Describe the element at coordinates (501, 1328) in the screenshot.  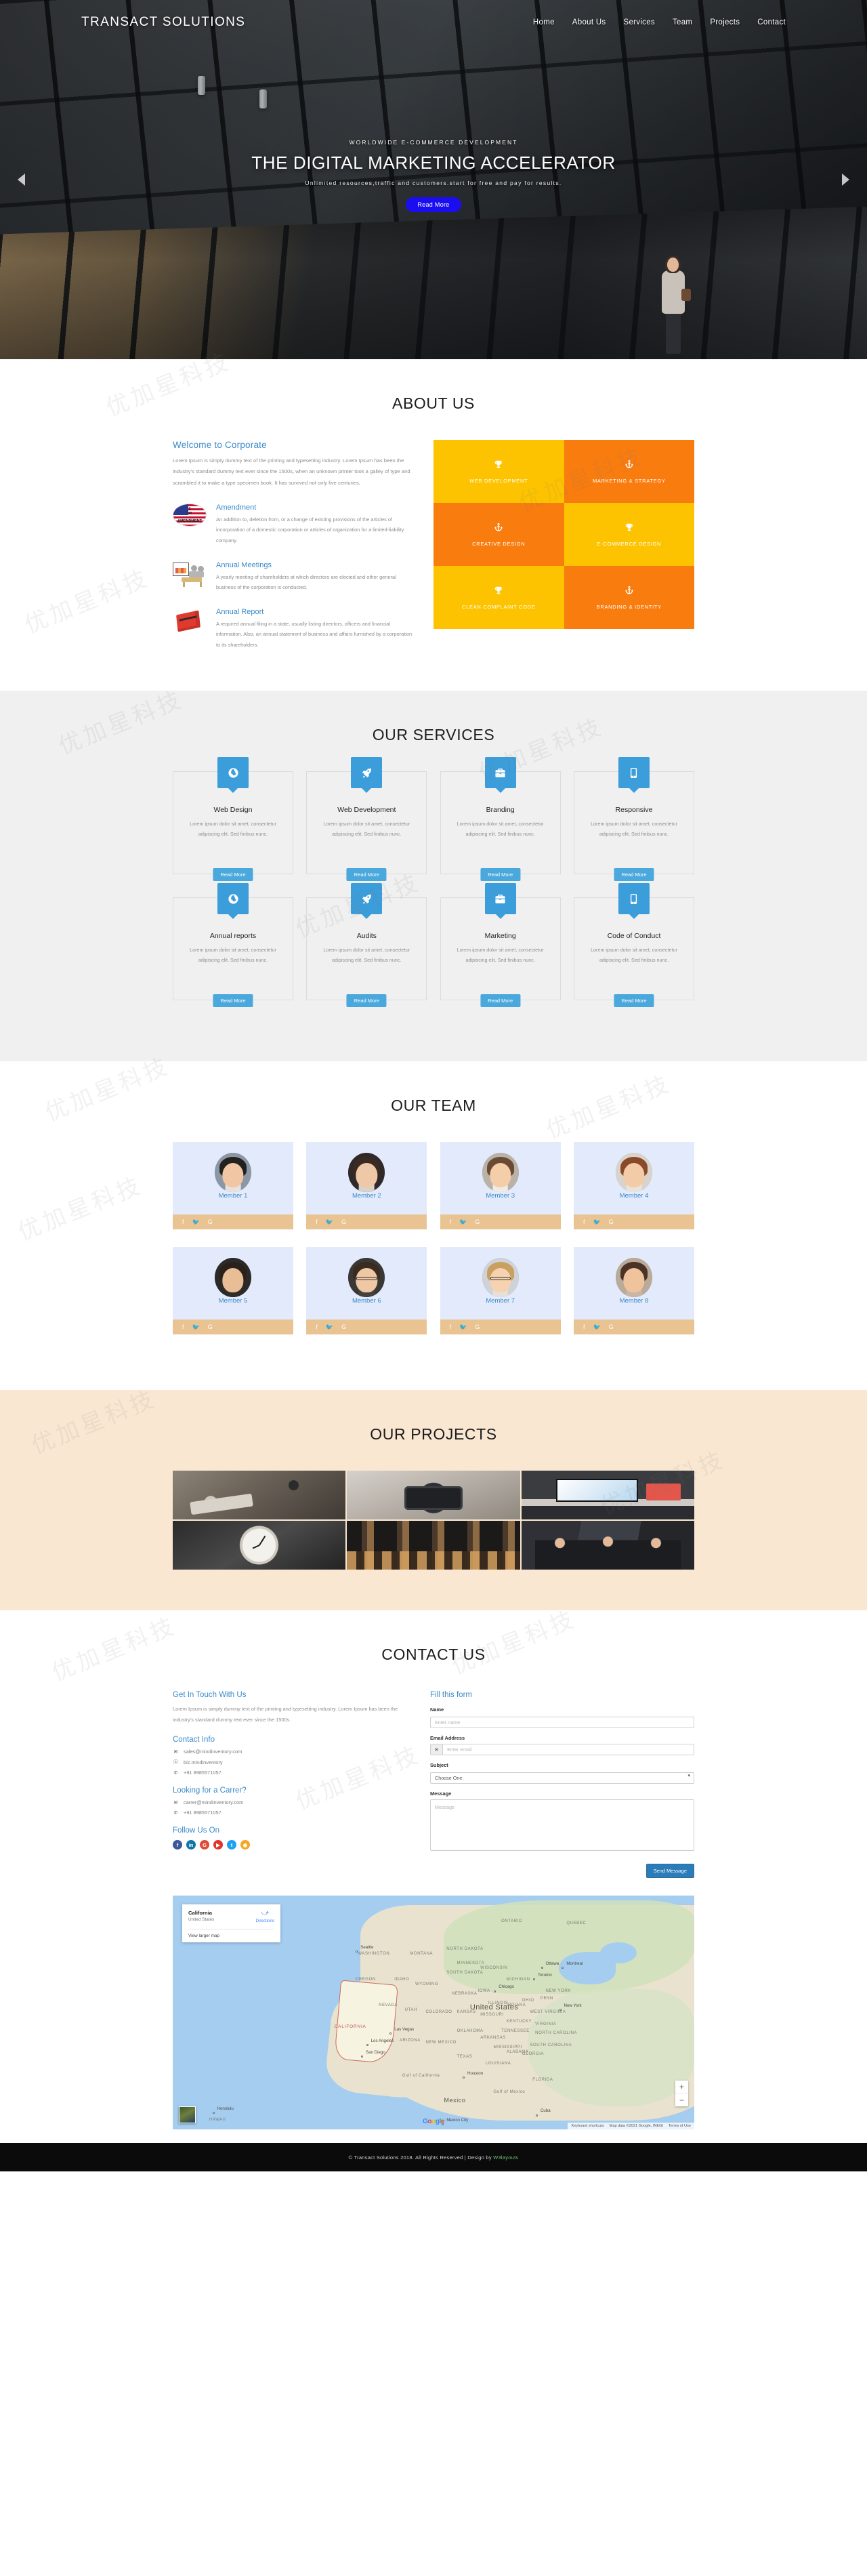
I see `team-member-socials: f 🐦 G` at that location.